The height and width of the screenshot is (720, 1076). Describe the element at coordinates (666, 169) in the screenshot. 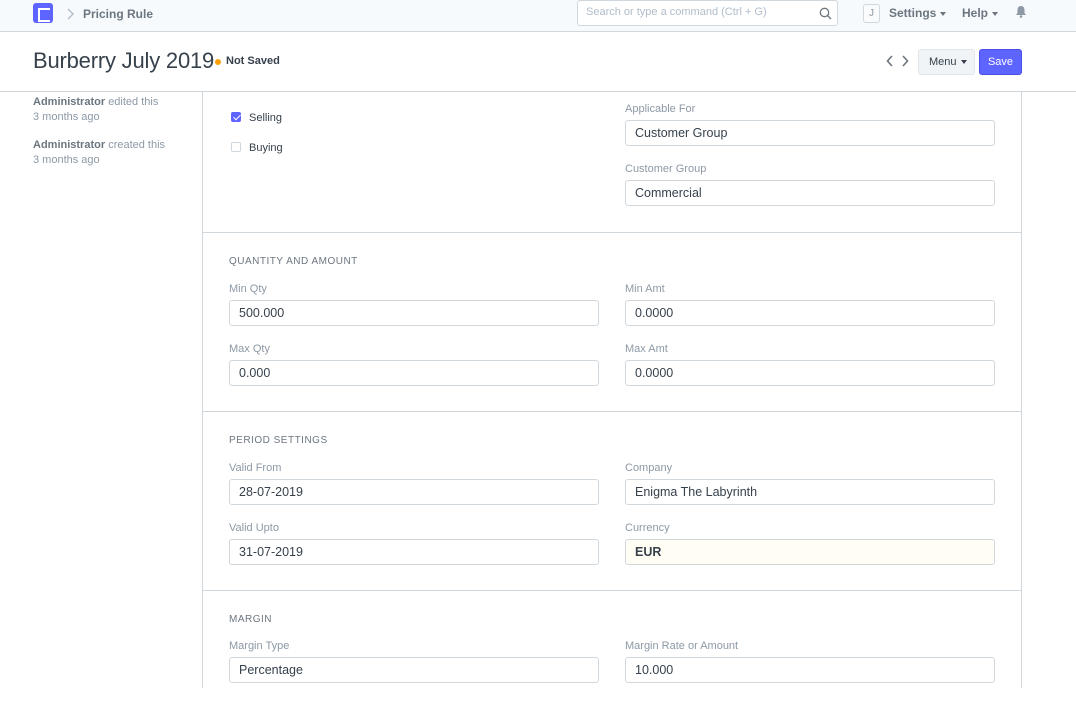

I see `customer-group-label: Customer Group` at that location.